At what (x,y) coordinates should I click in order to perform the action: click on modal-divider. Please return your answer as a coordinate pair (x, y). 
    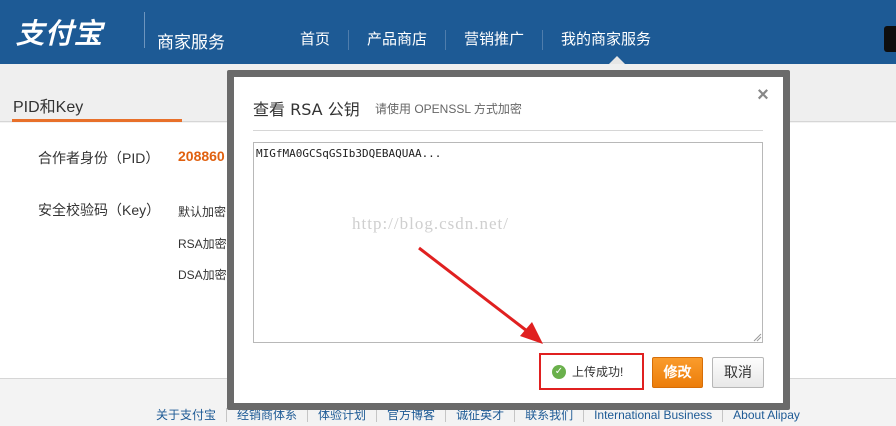
    Looking at the image, I should click on (508, 130).